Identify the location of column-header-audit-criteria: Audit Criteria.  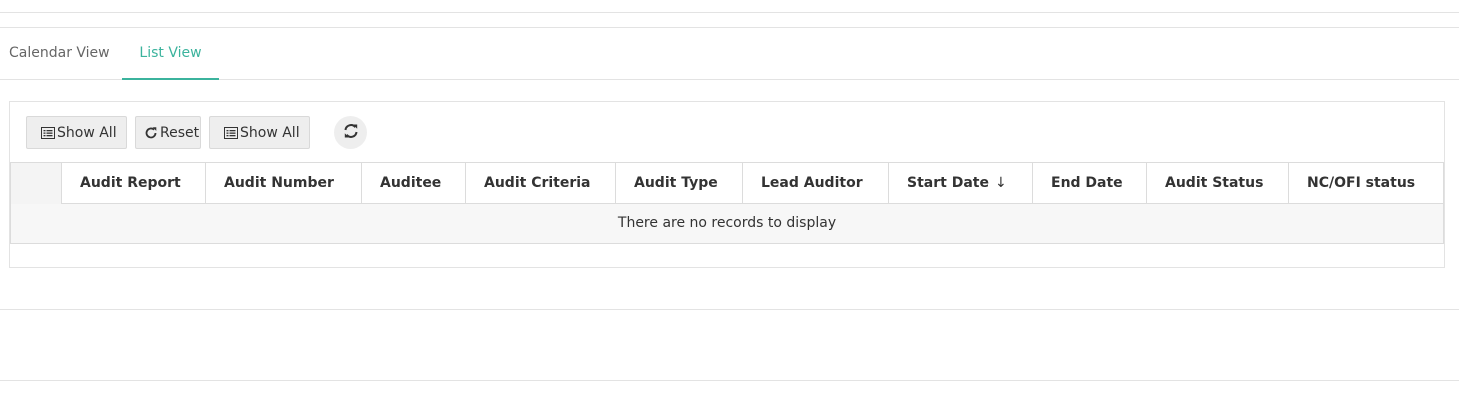
(541, 183).